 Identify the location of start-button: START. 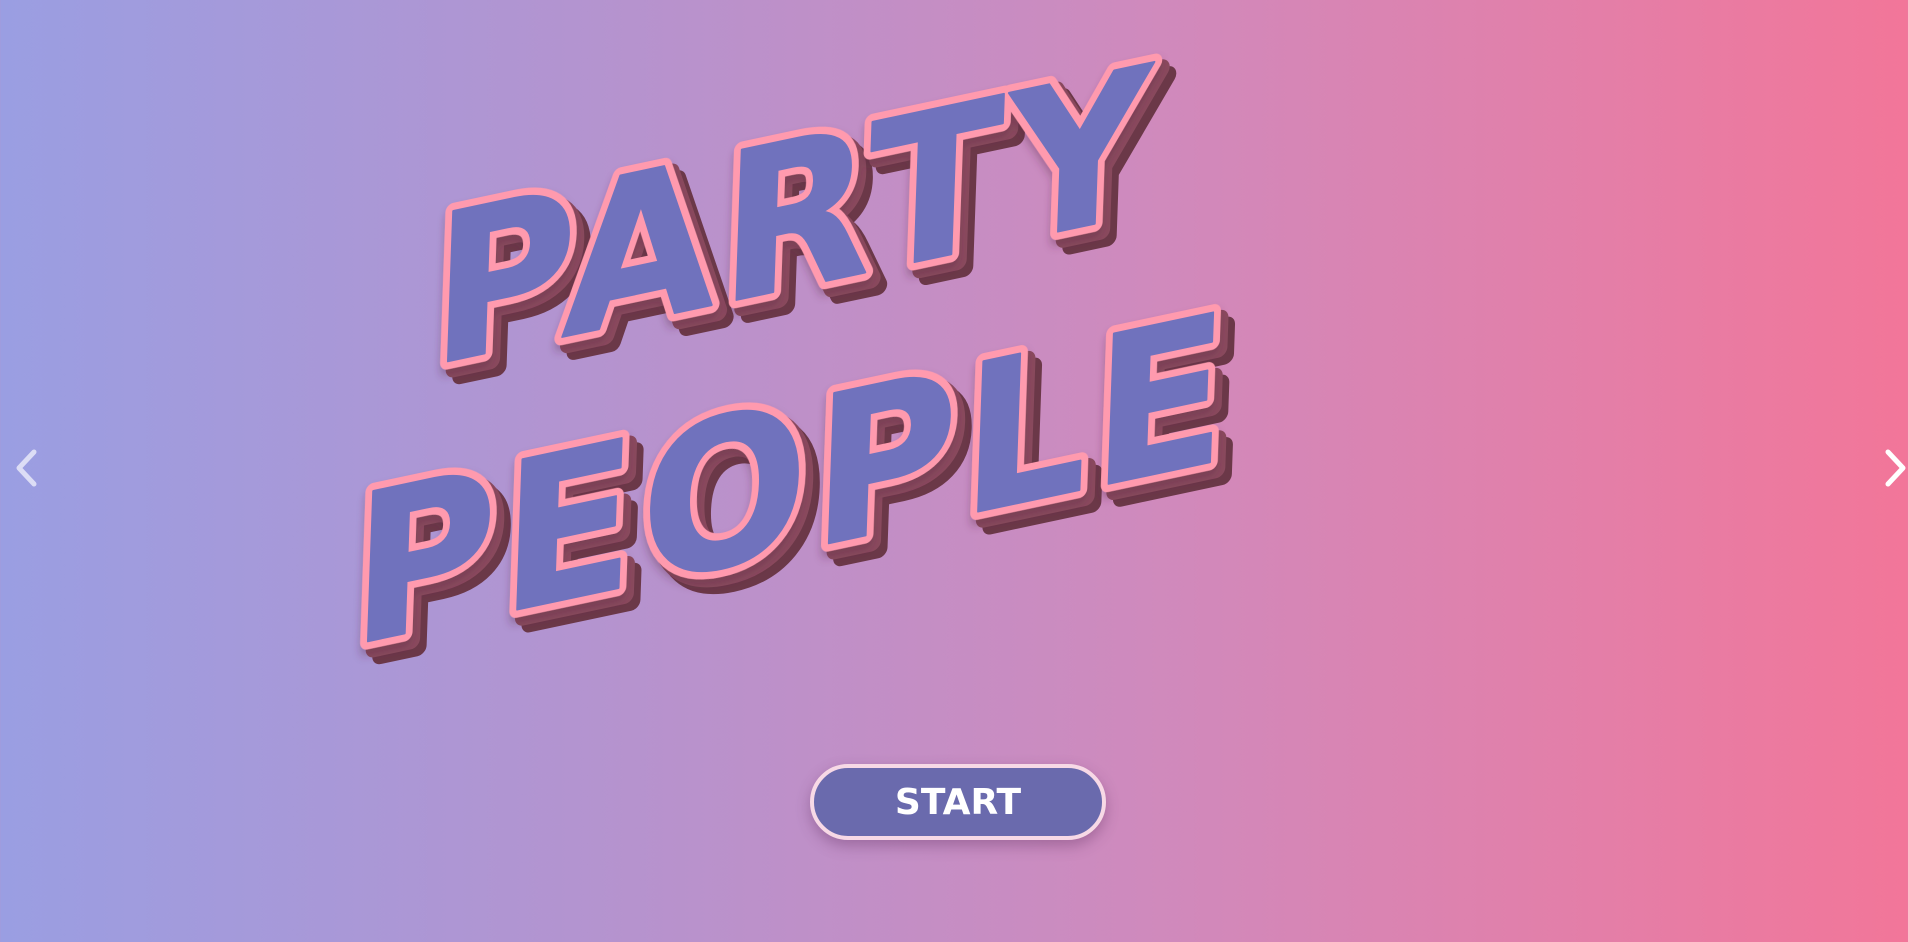
(958, 802).